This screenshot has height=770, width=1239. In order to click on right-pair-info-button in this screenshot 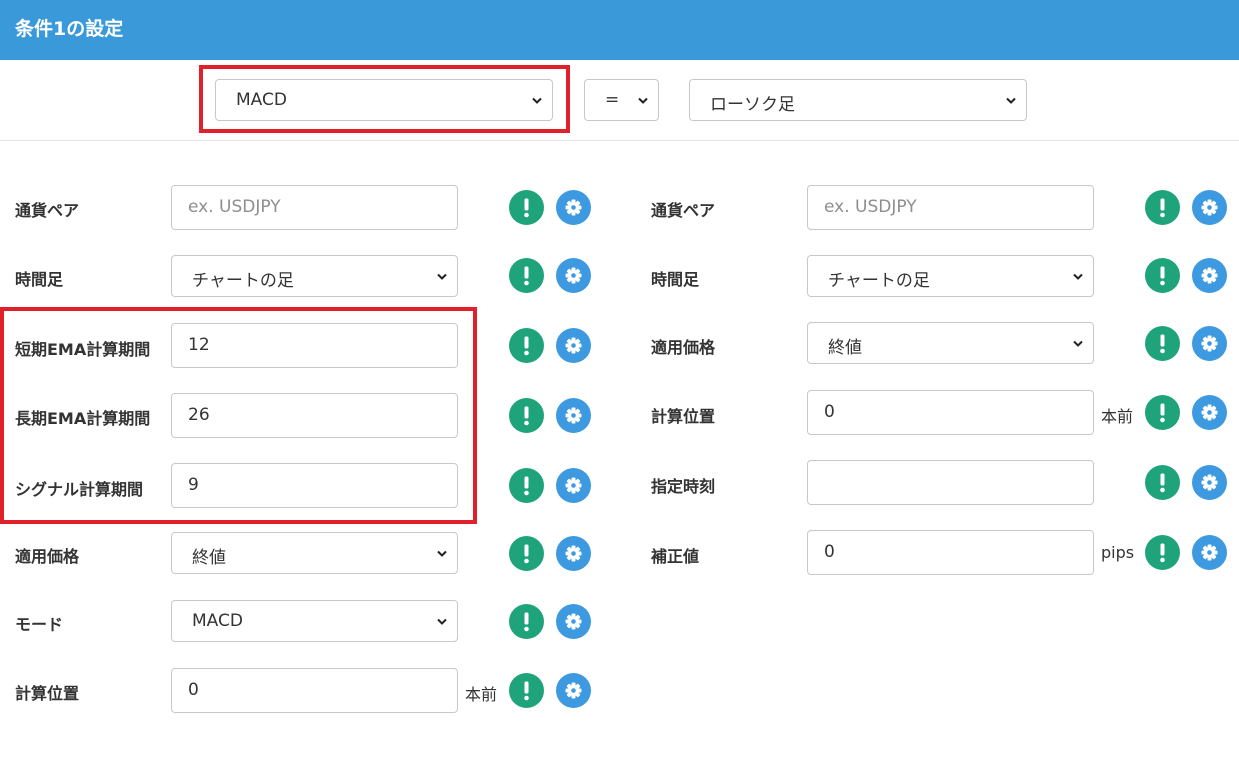, I will do `click(1162, 207)`.